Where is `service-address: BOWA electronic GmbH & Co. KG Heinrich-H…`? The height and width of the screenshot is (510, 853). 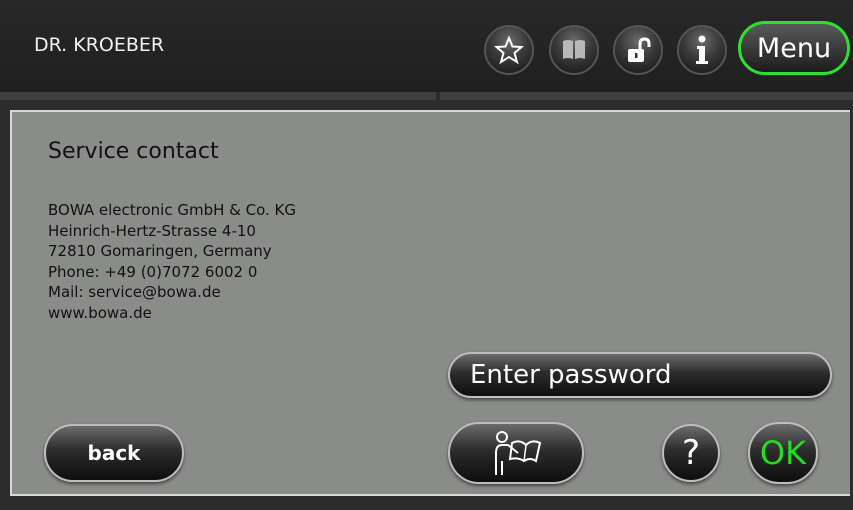 service-address: BOWA electronic GmbH & Co. KG Heinrich-H… is located at coordinates (172, 261).